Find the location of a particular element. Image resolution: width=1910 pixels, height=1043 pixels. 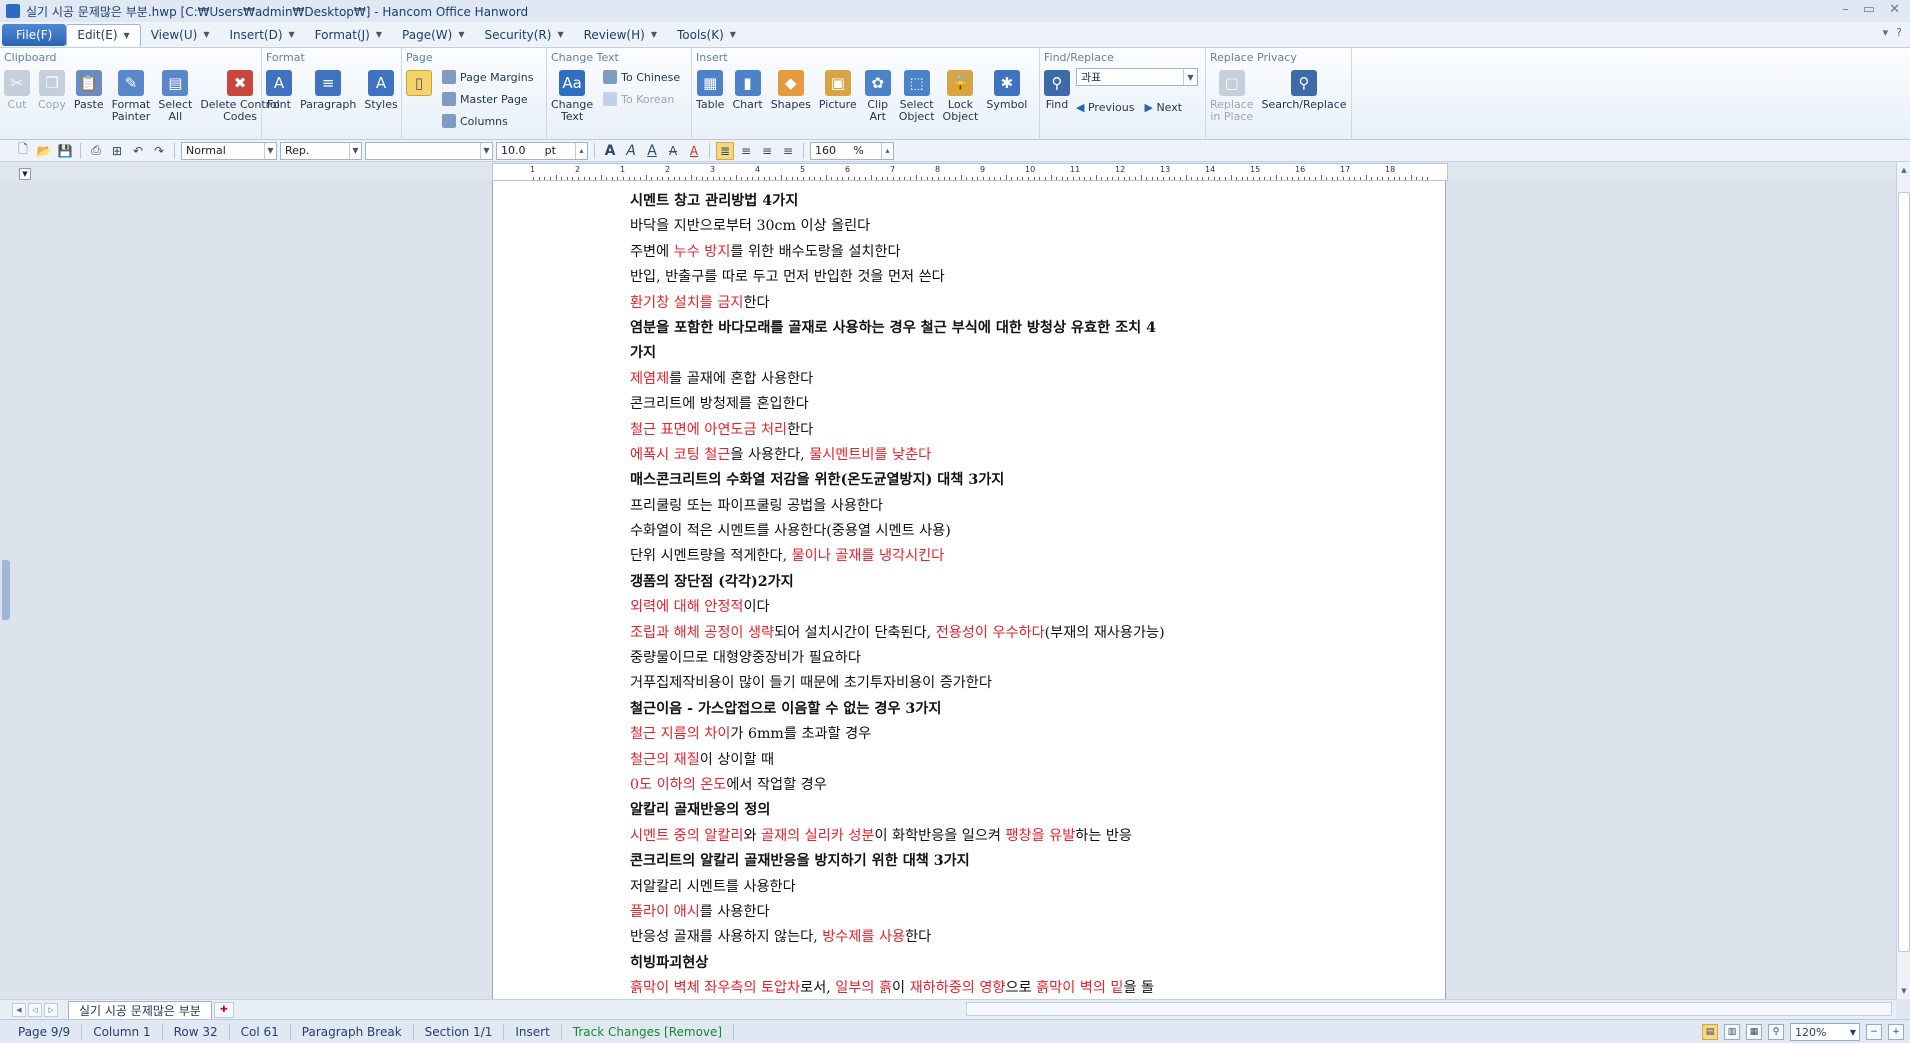

align-right-icon: ≡ is located at coordinates (788, 151).